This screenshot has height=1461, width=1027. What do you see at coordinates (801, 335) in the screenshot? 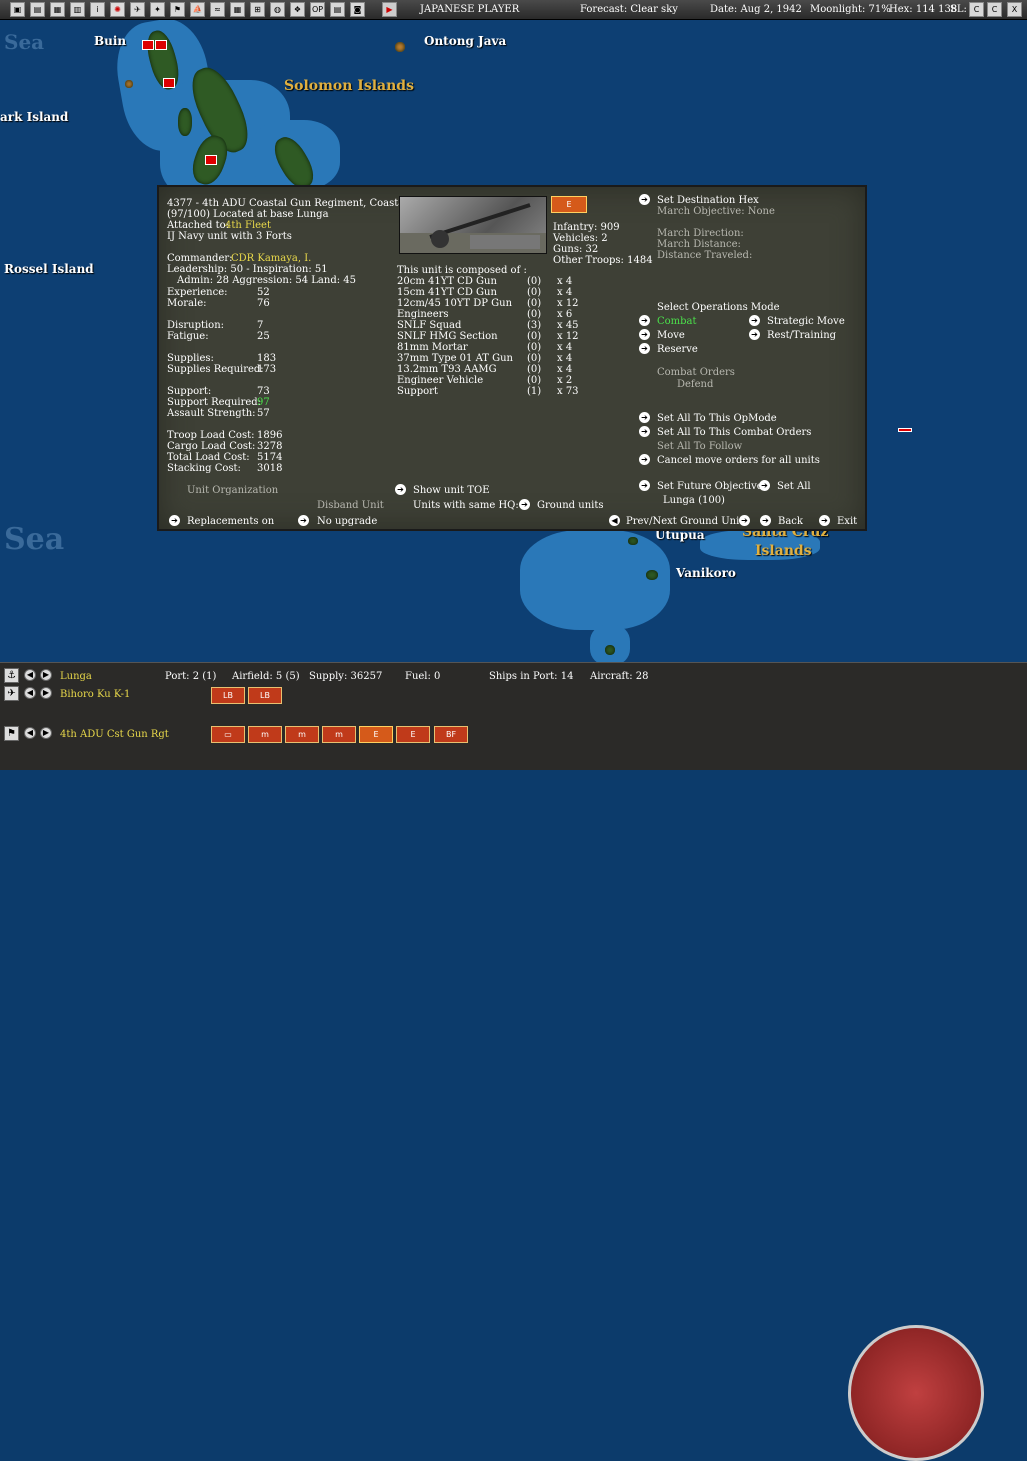
I see `rest-training-button: Rest/Training` at bounding box center [801, 335].